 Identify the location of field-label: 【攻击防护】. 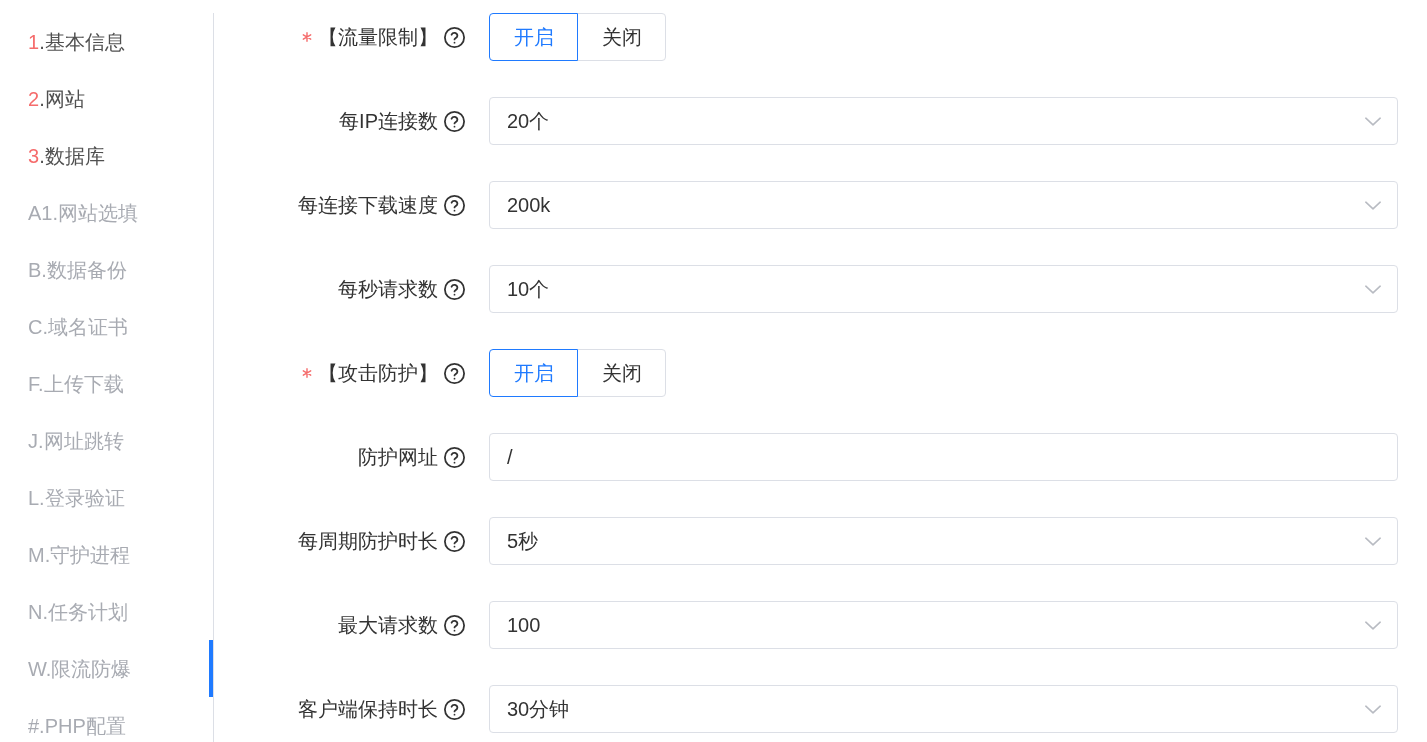
(378, 373).